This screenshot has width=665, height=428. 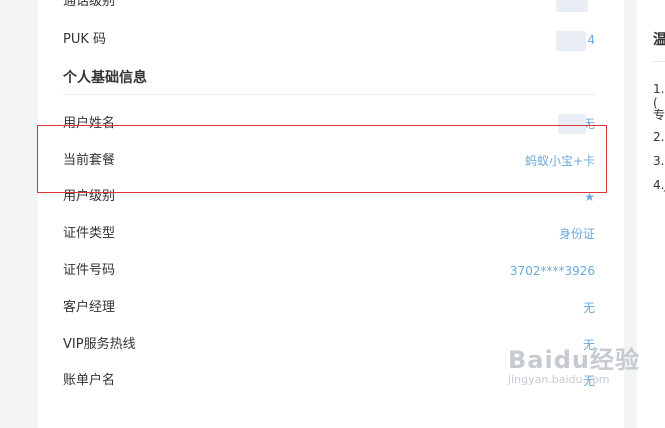 I want to click on row-call-level: 通话级别 国, so click(x=329, y=6).